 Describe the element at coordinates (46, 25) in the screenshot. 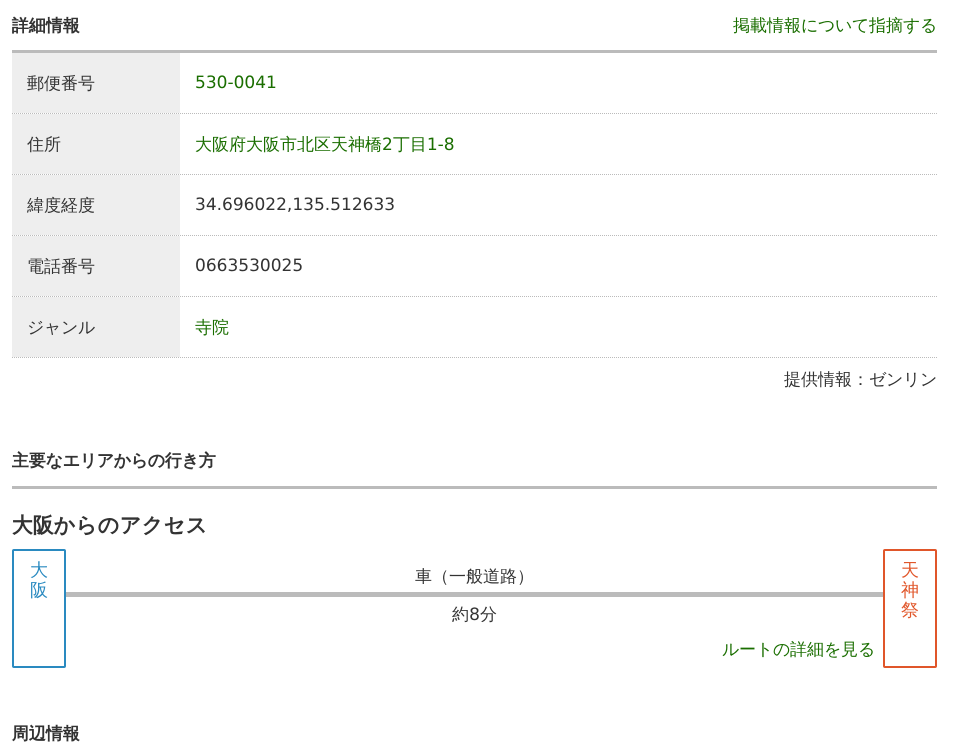

I see `section-heading: 詳細情報` at that location.